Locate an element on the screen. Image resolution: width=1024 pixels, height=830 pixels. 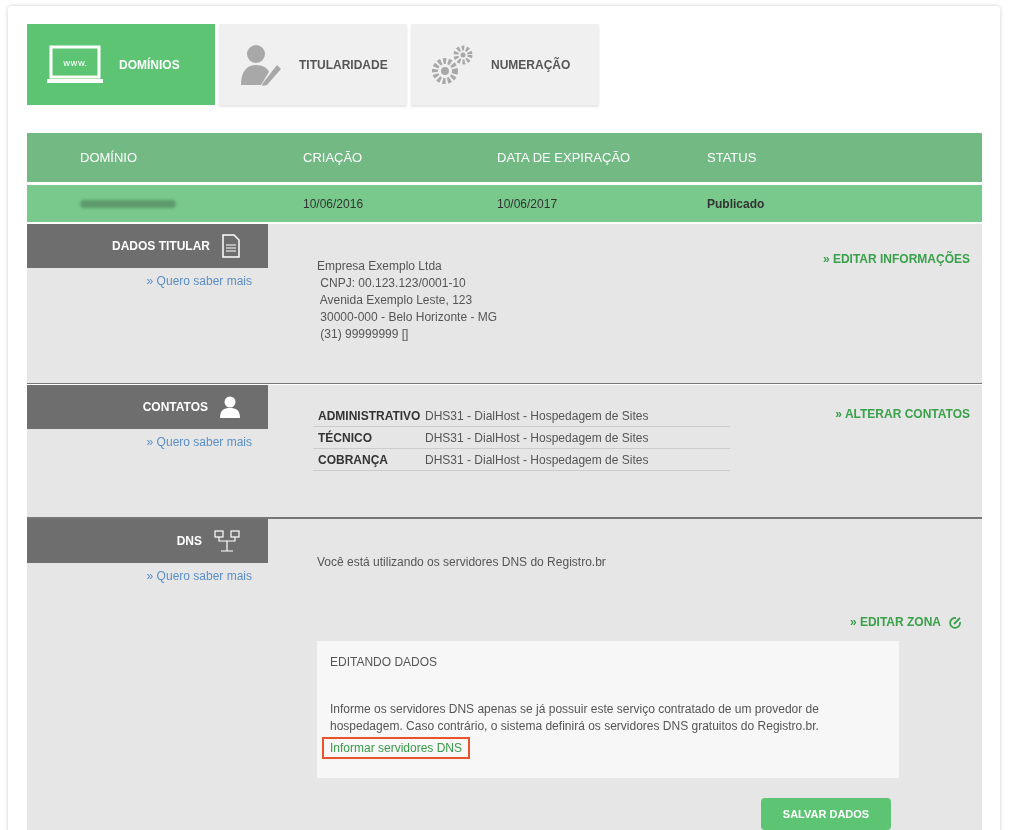
column-header: DOMÍNIO is located at coordinates (109, 157).